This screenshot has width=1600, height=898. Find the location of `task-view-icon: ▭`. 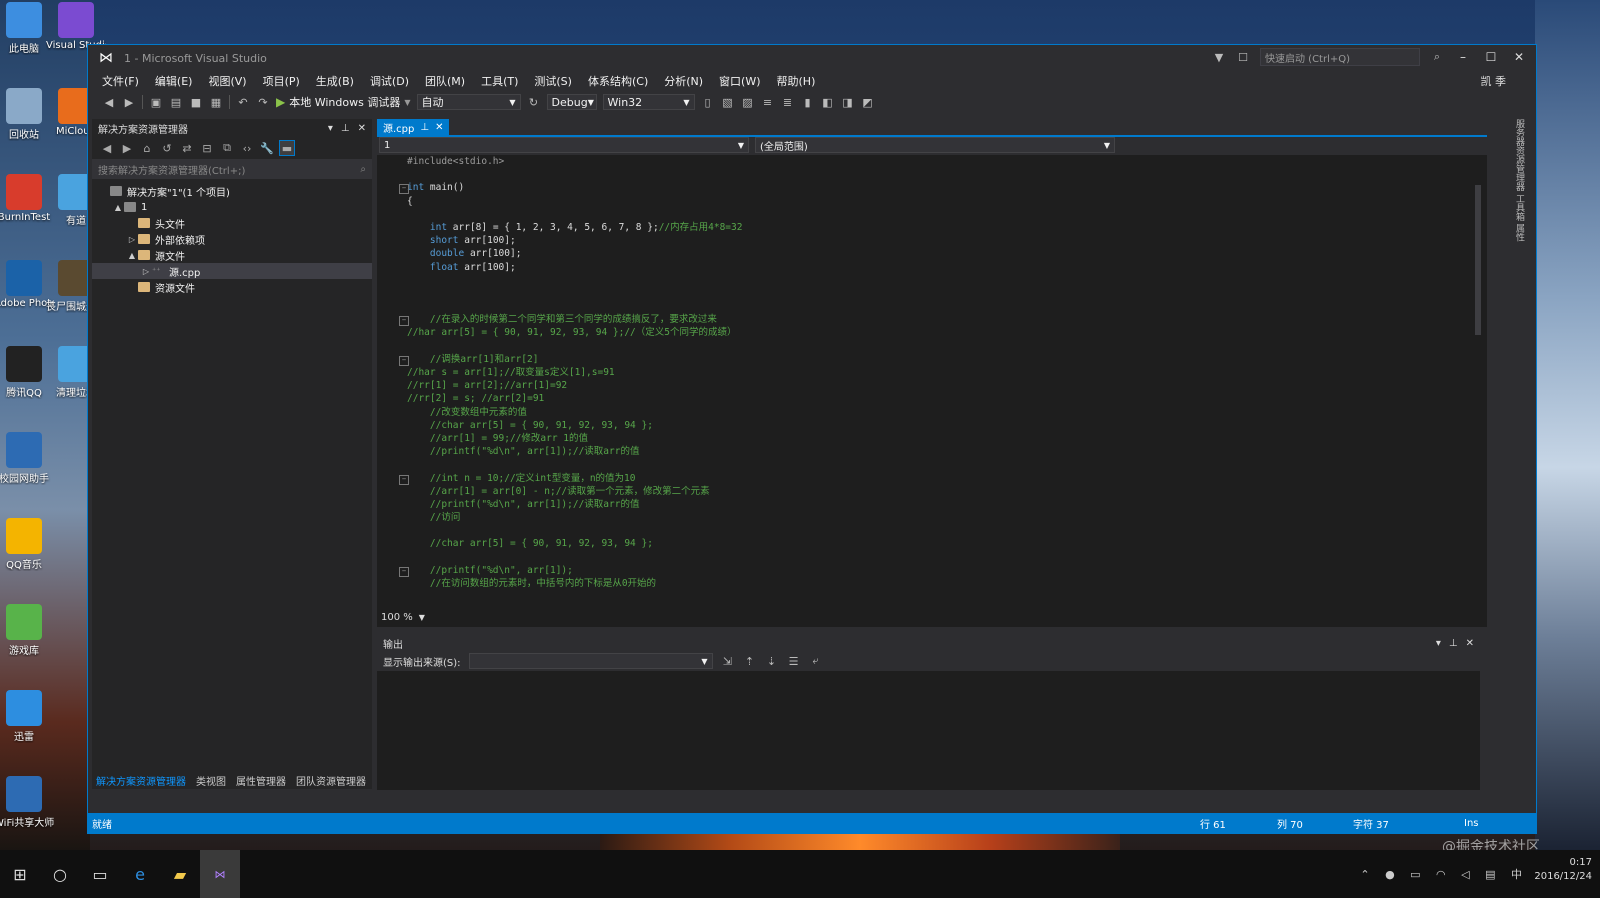

task-view-icon: ▭ is located at coordinates (100, 874).